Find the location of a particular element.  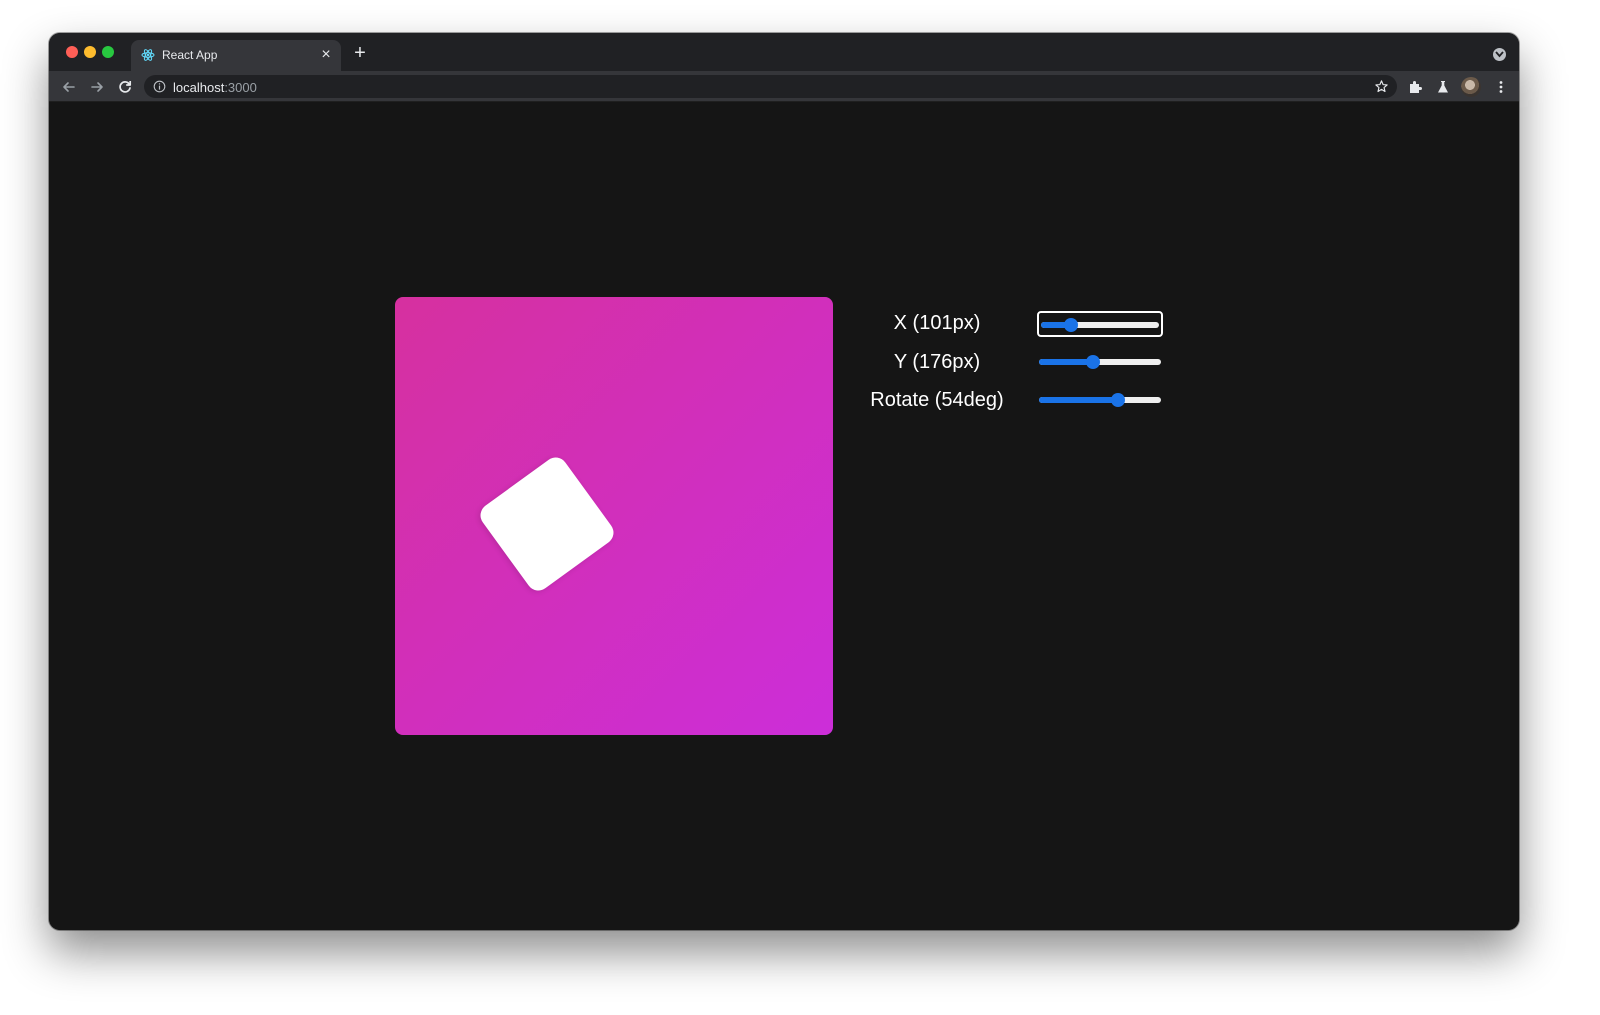

rotate-label: Rotate (54deg) is located at coordinates (937, 400).